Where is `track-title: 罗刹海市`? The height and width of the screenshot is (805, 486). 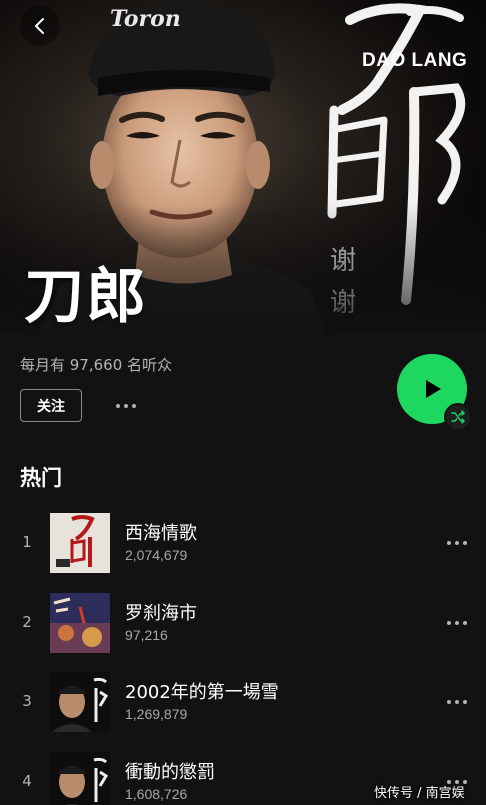 track-title: 罗刹海市 is located at coordinates (161, 613).